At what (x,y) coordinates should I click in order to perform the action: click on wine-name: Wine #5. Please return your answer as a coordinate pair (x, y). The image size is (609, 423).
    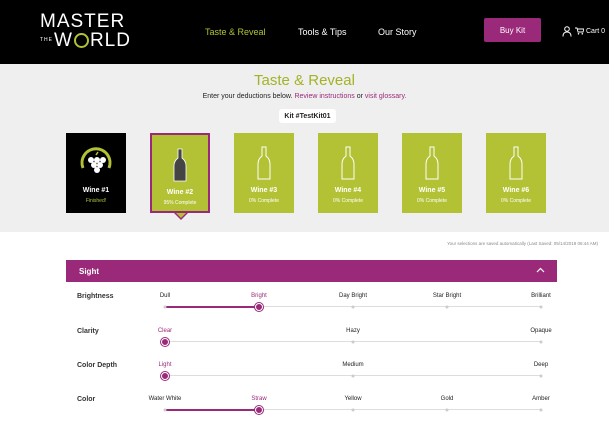
    Looking at the image, I should click on (432, 190).